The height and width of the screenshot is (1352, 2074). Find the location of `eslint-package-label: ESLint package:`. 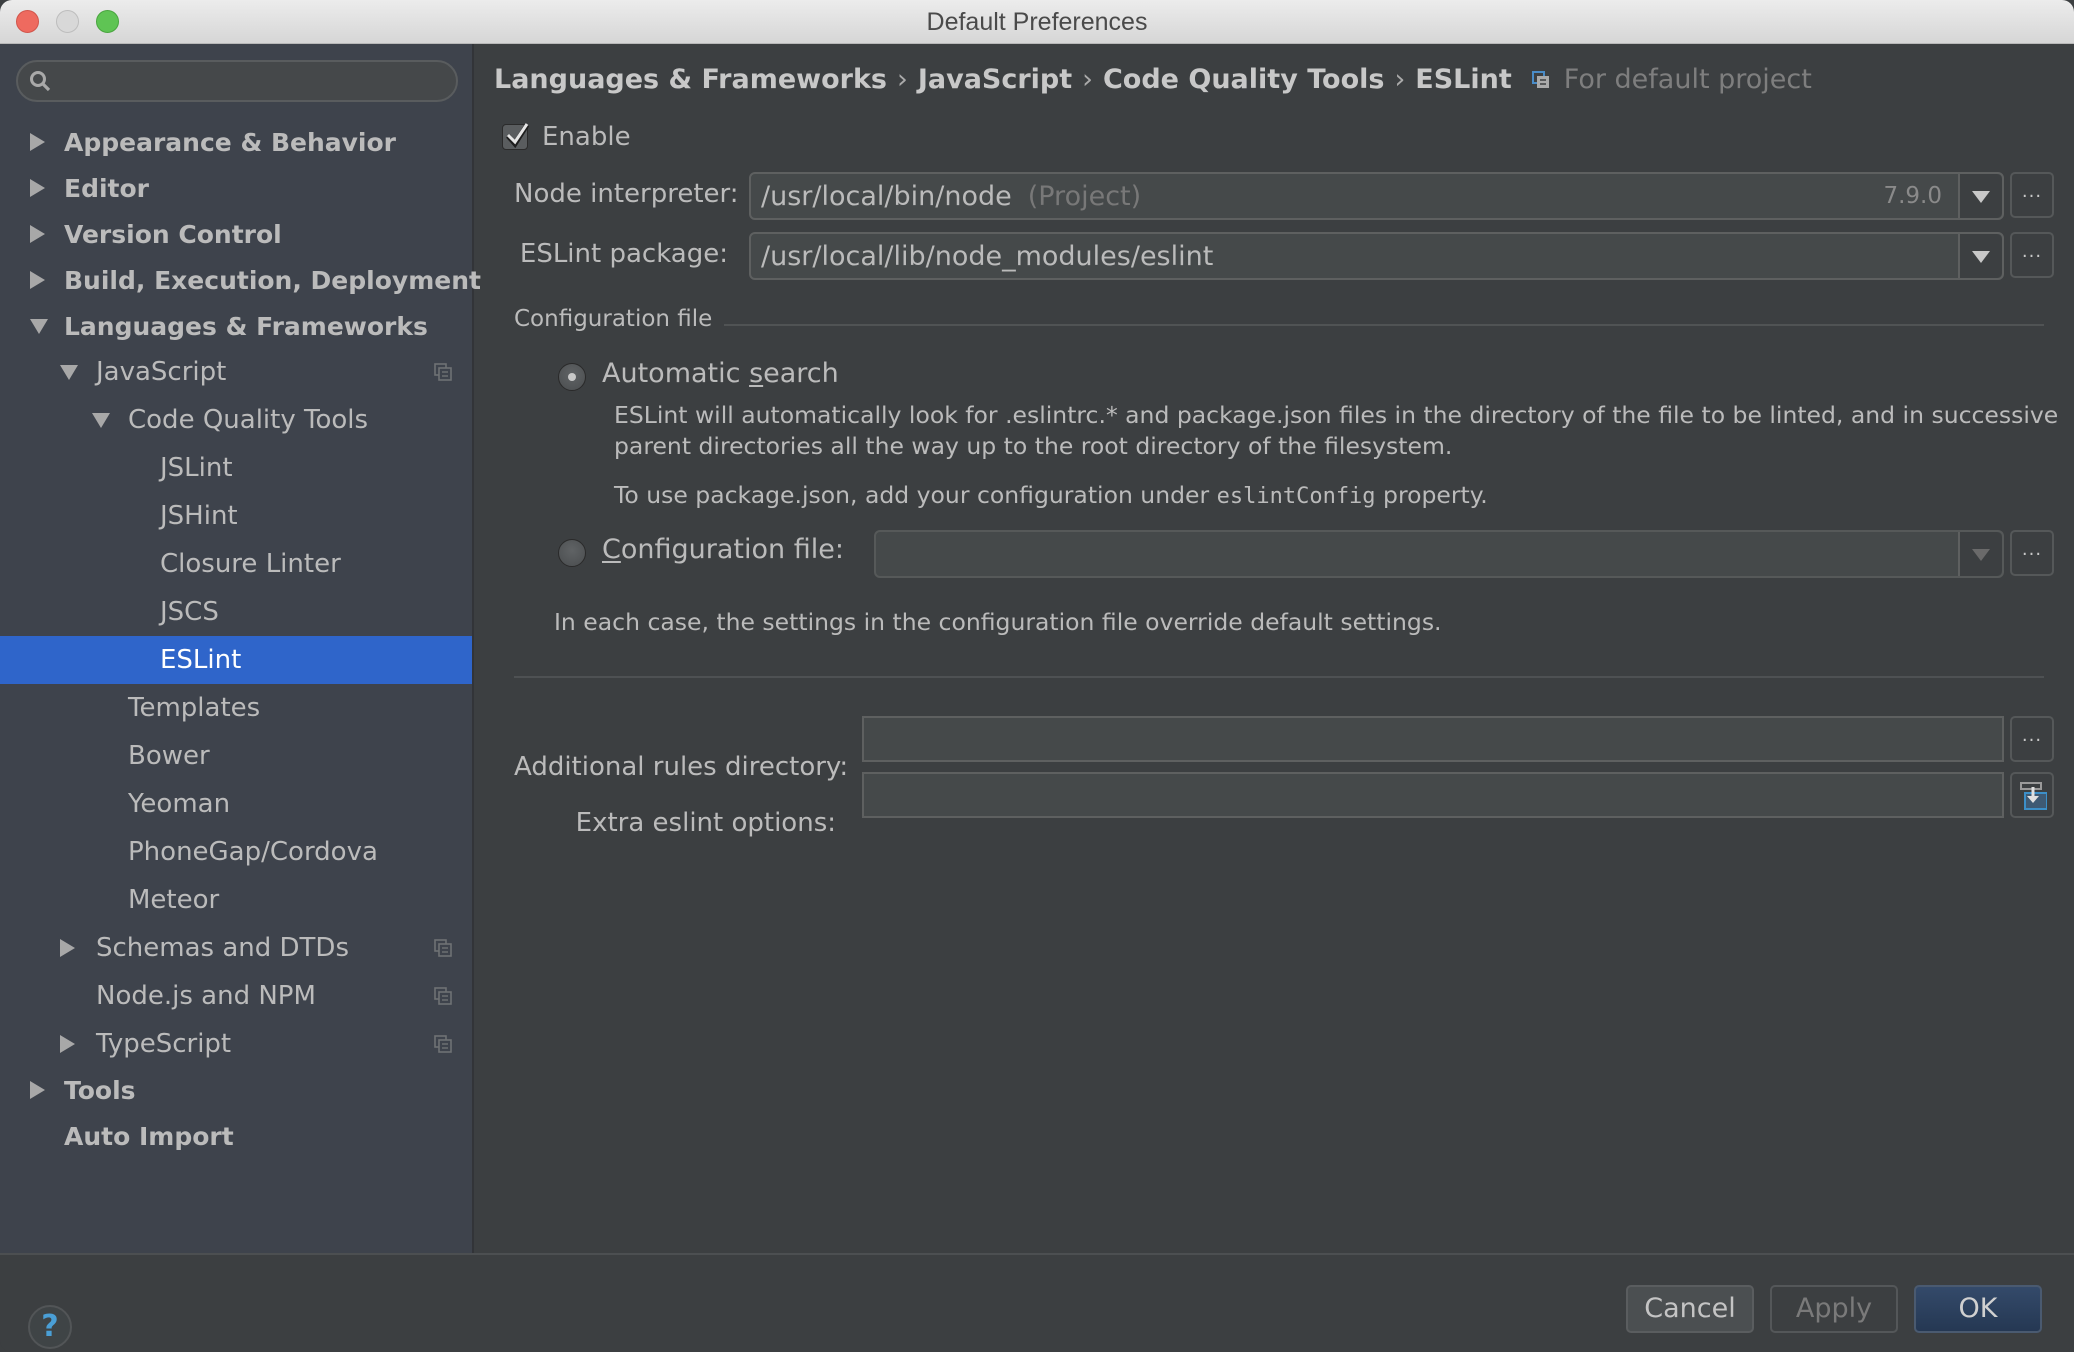

eslint-package-label: ESLint package: is located at coordinates (623, 254).